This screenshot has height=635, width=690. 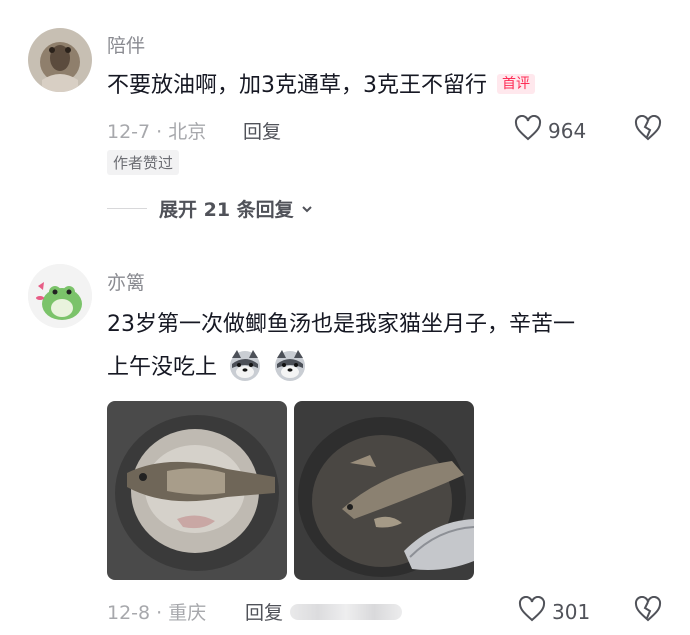 I want to click on expand-replies-label: 展开 21 条回复, so click(x=226, y=210).